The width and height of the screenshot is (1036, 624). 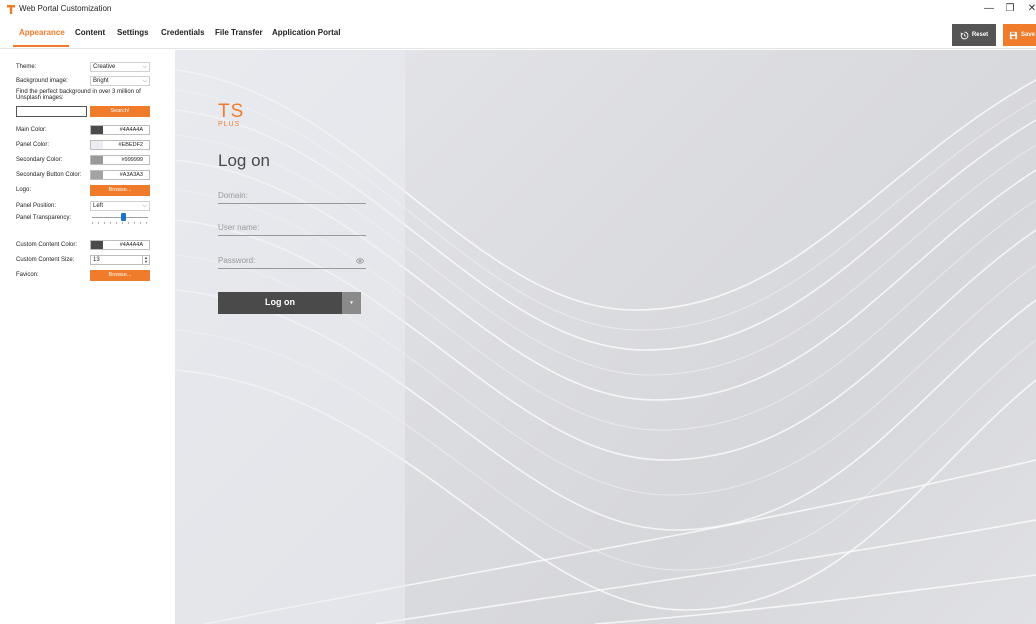 I want to click on logon-dropdown-icon: ▾, so click(x=351, y=303).